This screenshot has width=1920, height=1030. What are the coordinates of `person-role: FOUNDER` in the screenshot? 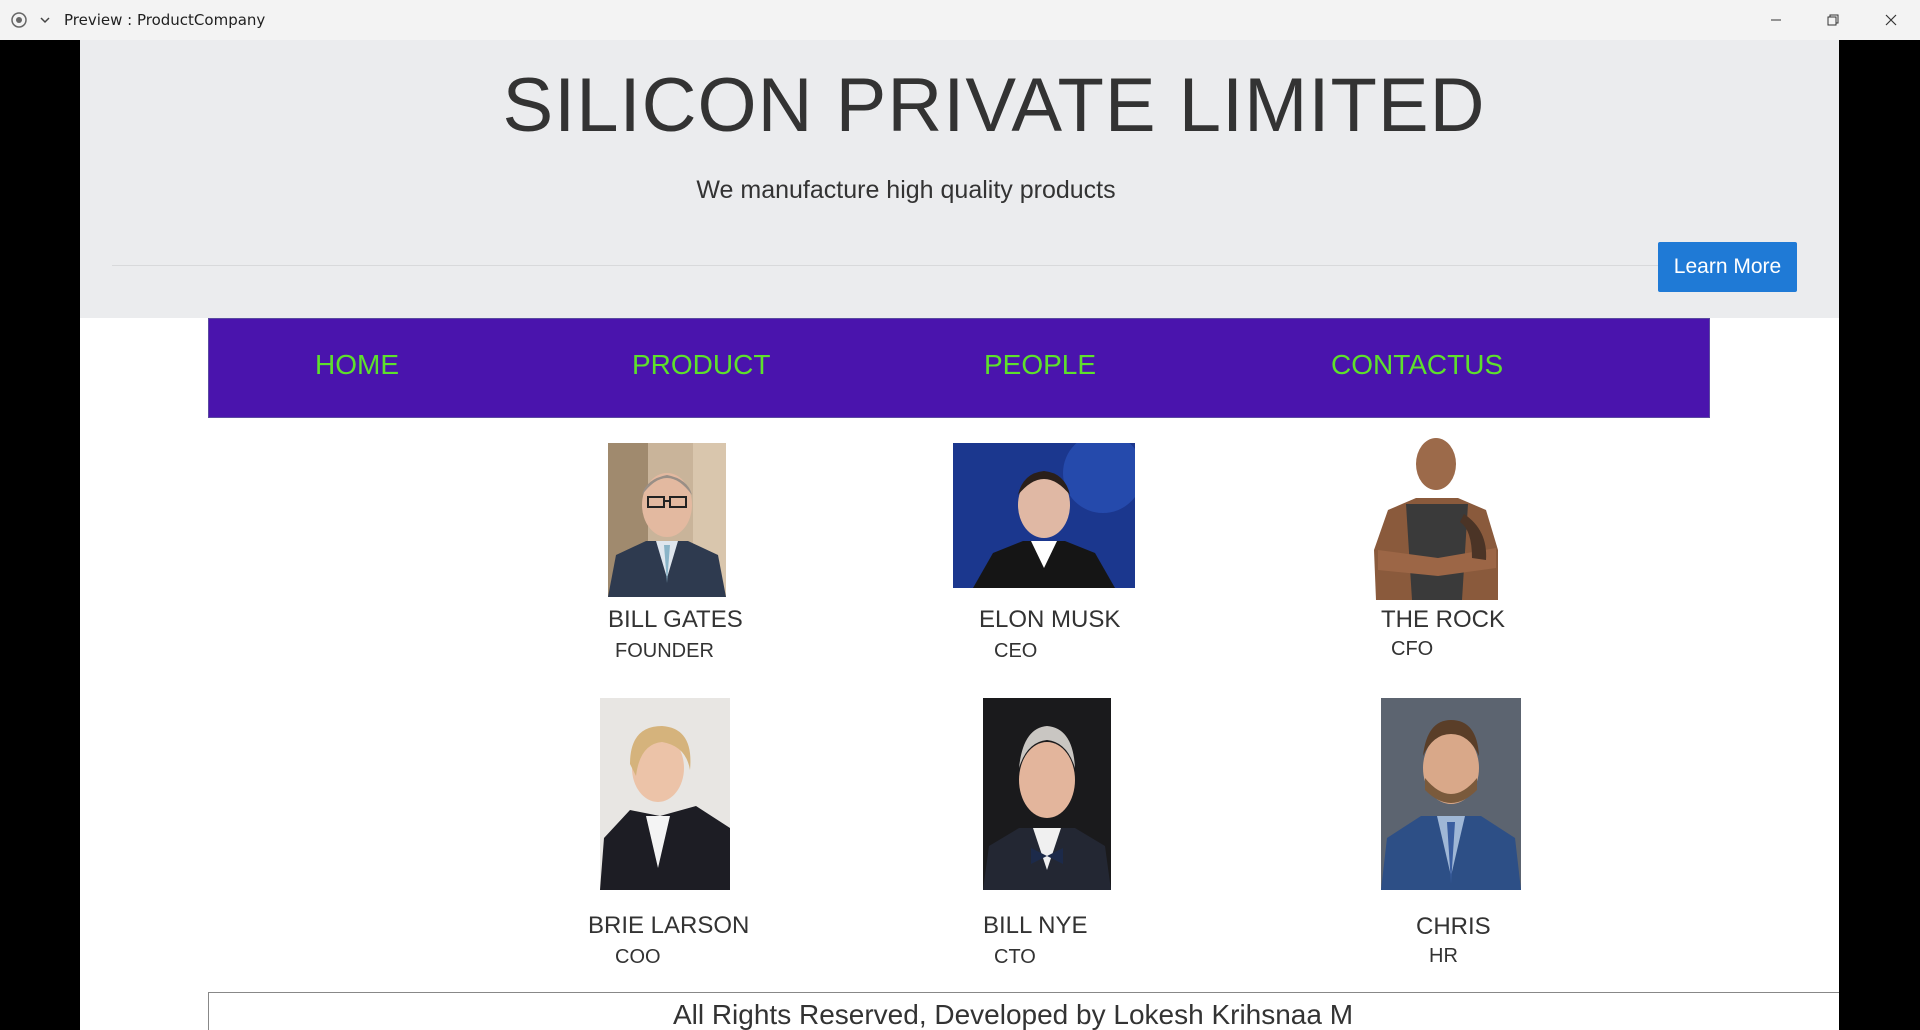 It's located at (664, 651).